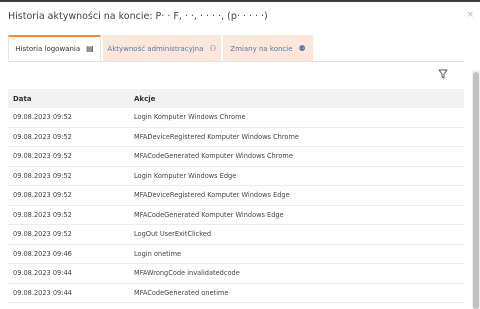 Image resolution: width=480 pixels, height=309 pixels. Describe the element at coordinates (476, 190) in the screenshot. I see `scrollbar-thumb` at that location.